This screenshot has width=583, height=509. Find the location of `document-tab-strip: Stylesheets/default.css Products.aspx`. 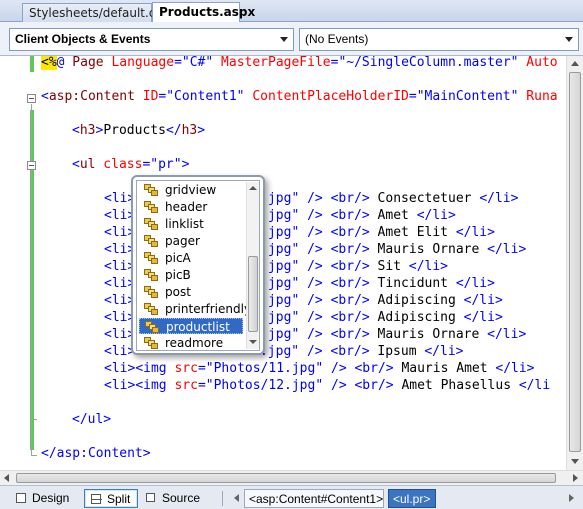

document-tab-strip: Stylesheets/default.css Products.aspx is located at coordinates (291, 11).